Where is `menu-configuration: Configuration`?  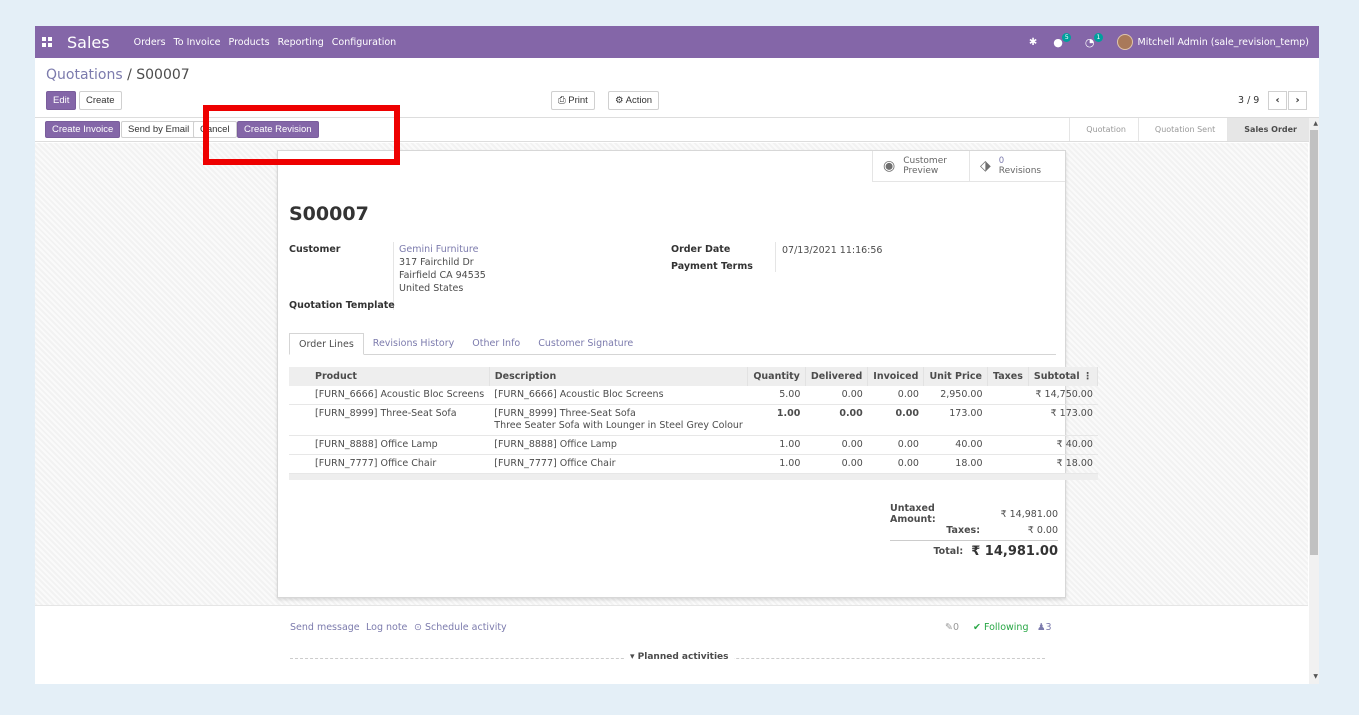
menu-configuration: Configuration is located at coordinates (364, 42).